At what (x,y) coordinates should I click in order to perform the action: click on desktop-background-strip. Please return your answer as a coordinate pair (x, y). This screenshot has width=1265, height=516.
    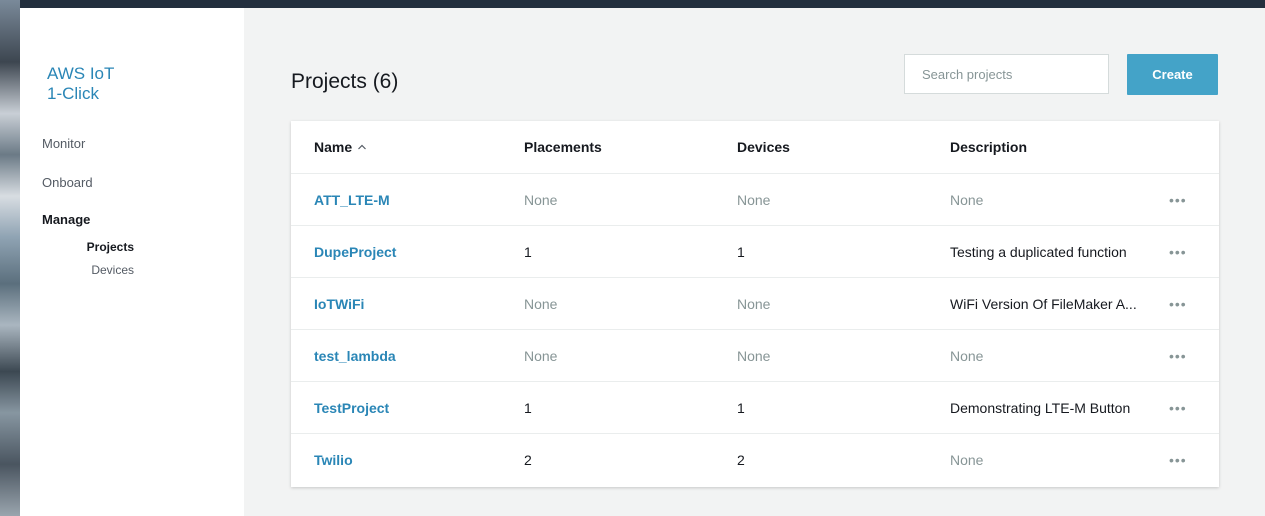
    Looking at the image, I should click on (10, 258).